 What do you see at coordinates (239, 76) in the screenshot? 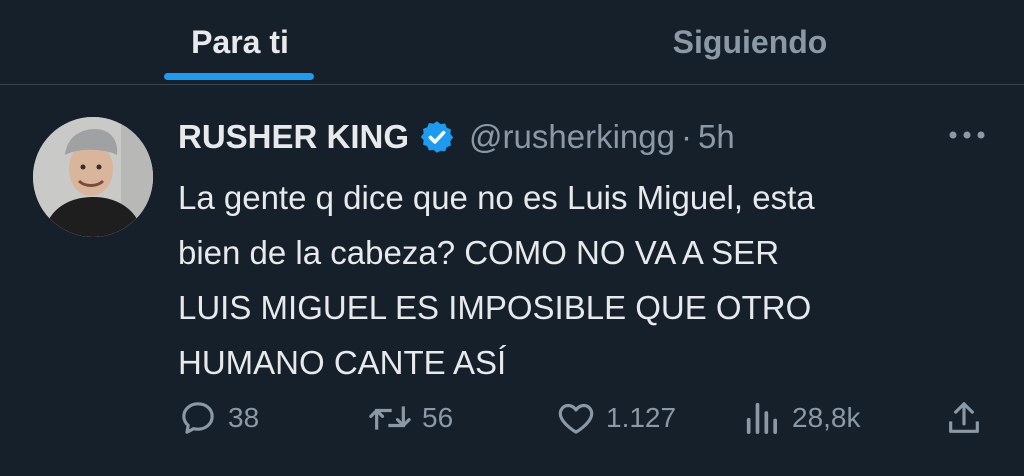
I see `active-tab-indicator` at bounding box center [239, 76].